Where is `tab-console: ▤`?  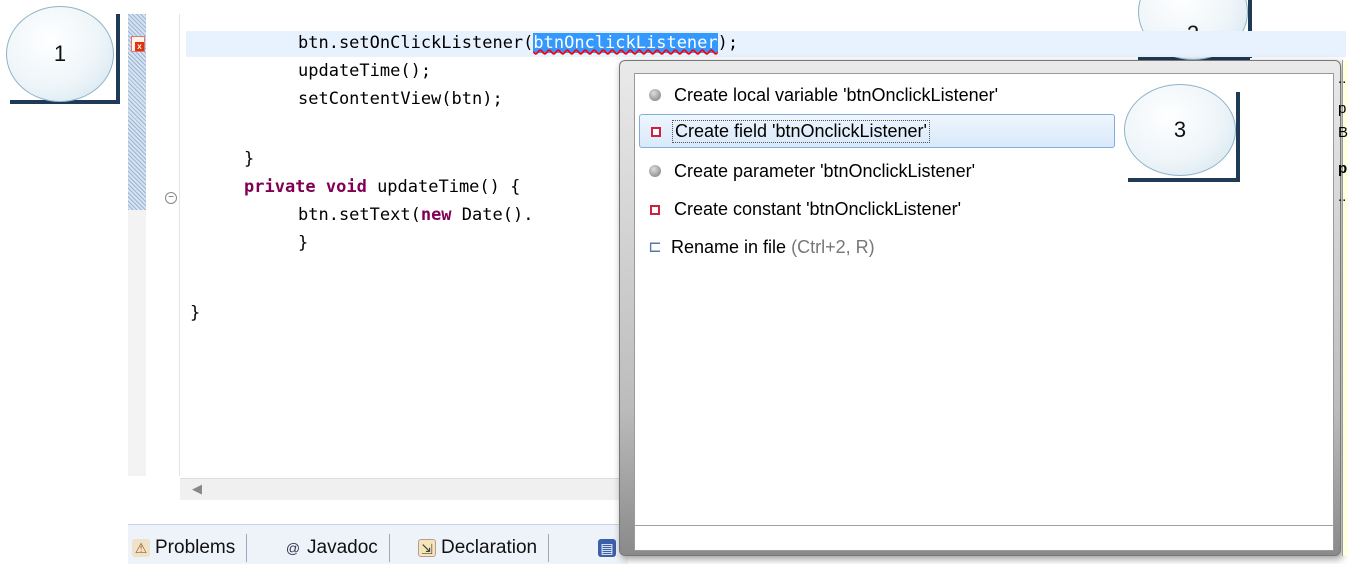 tab-console: ▤ is located at coordinates (607, 548).